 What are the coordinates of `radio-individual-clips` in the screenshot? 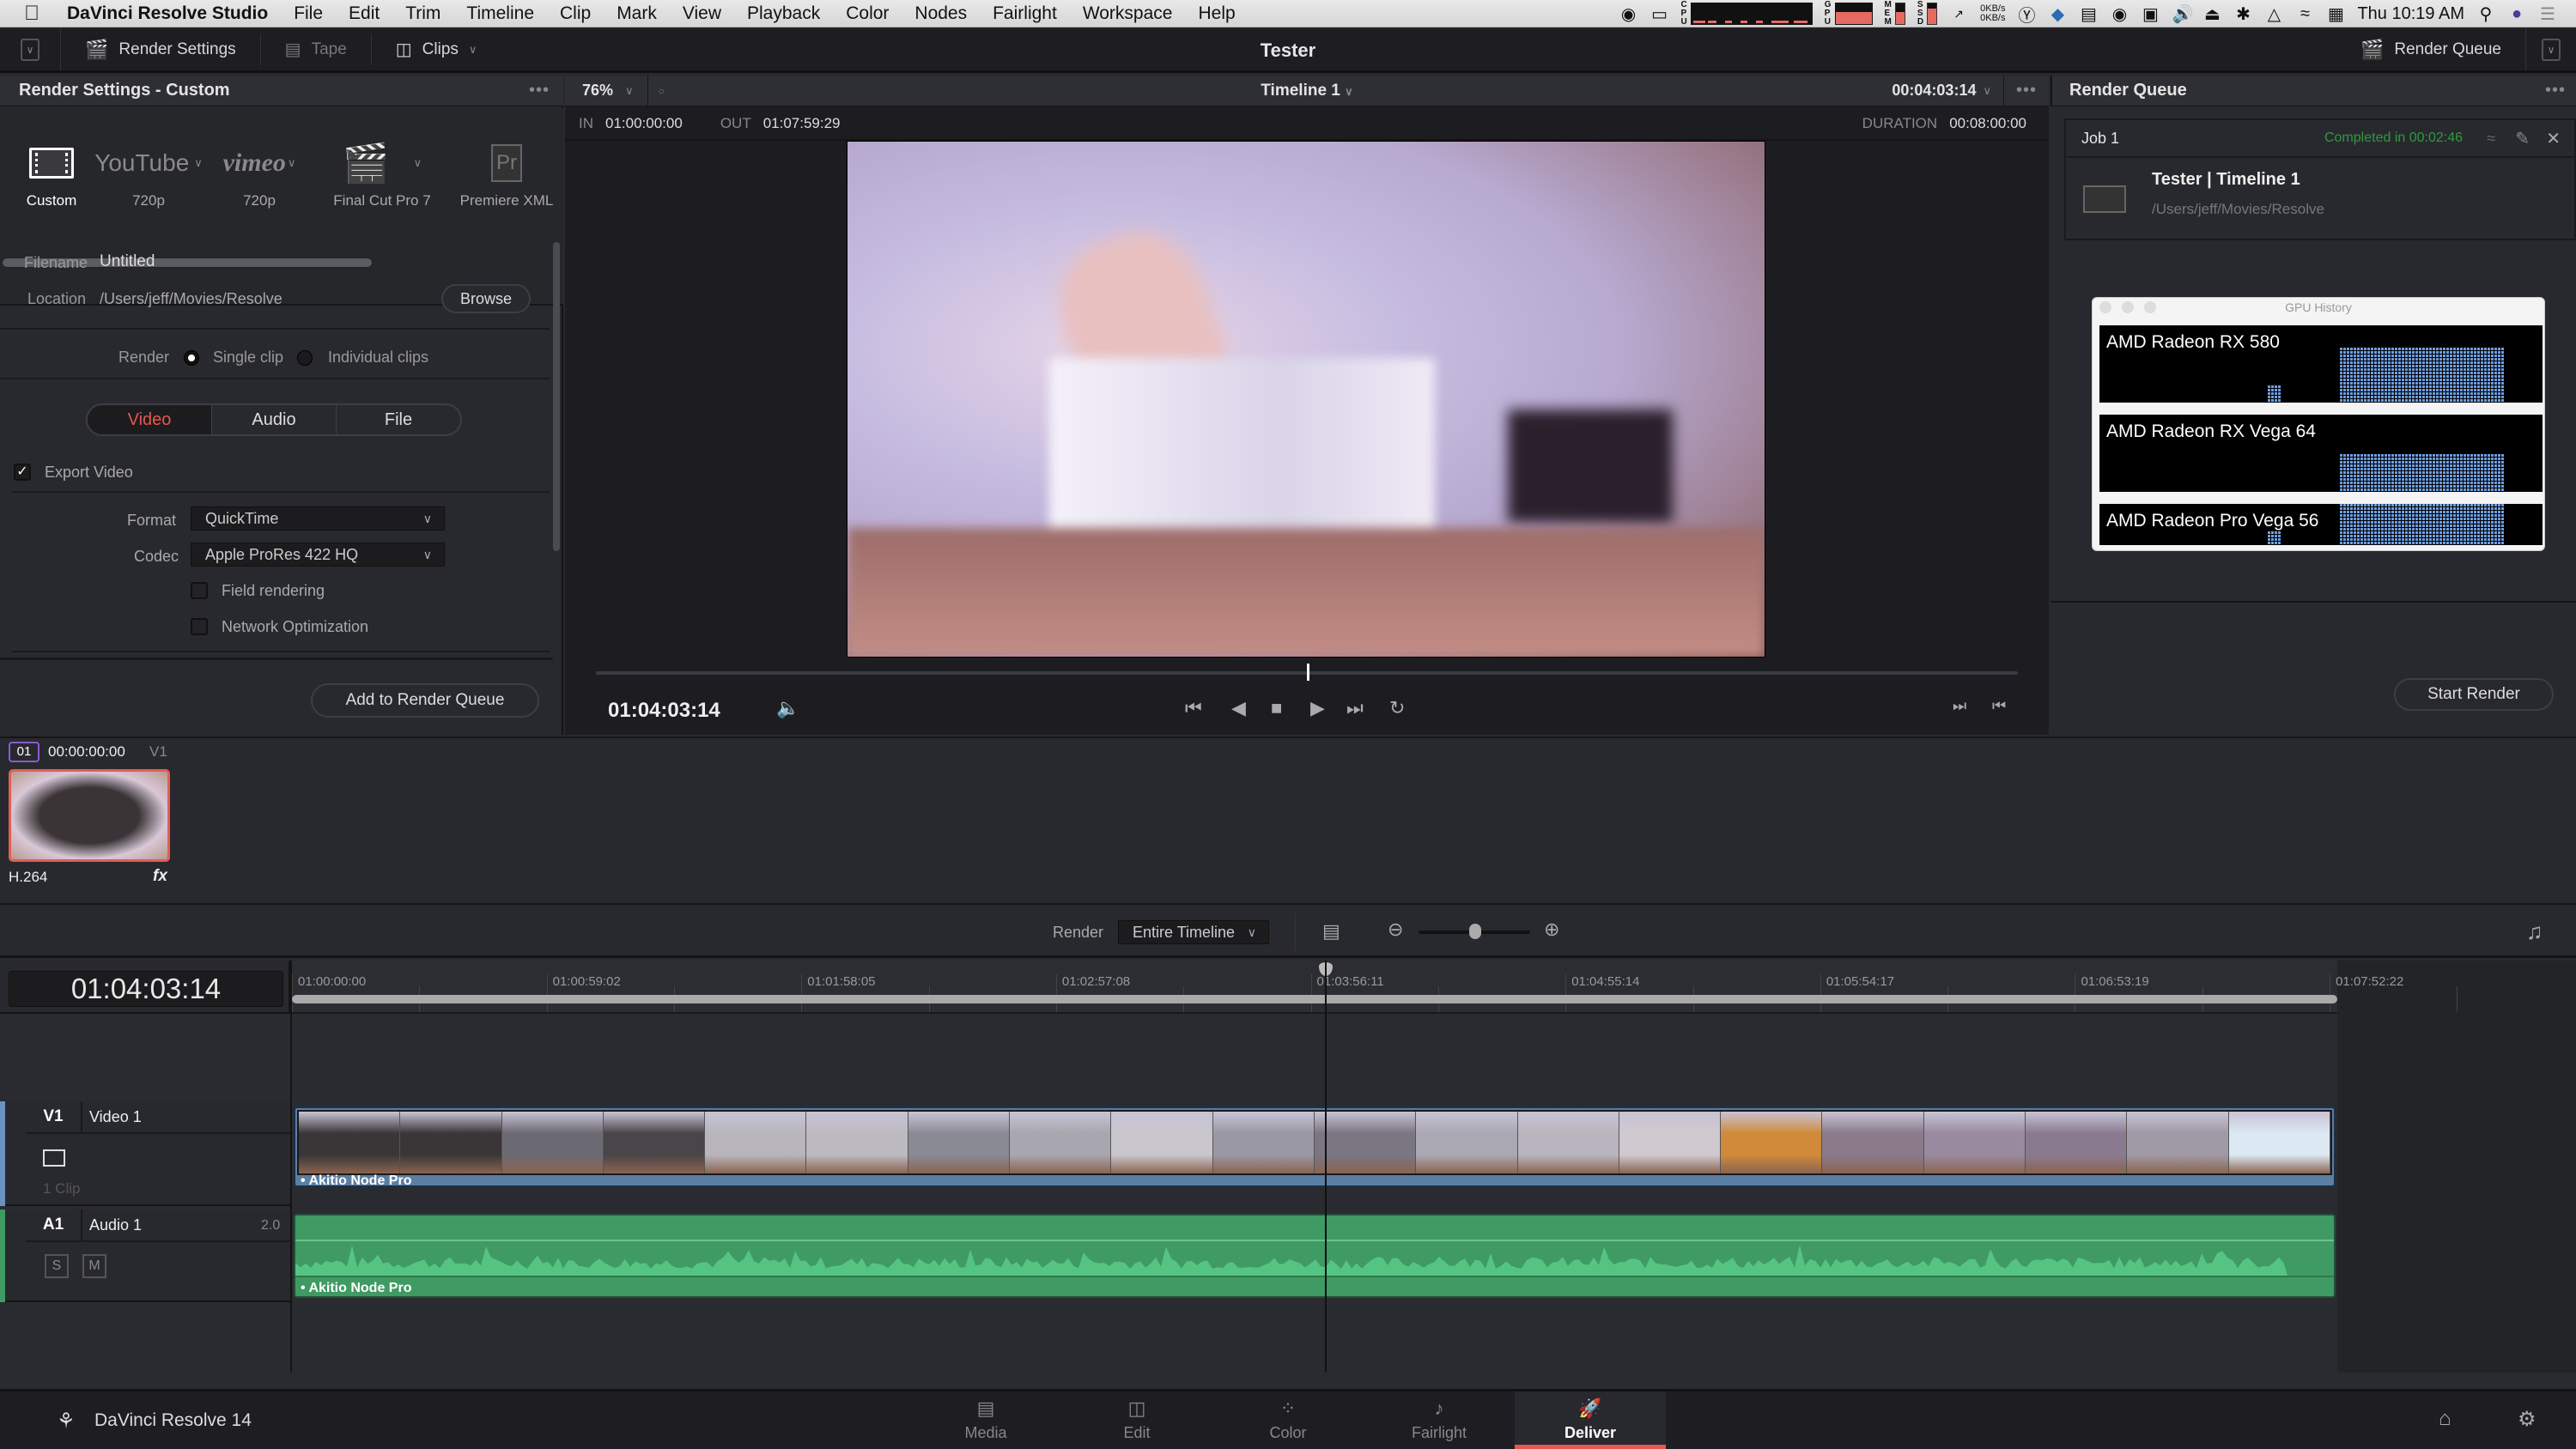 It's located at (305, 358).